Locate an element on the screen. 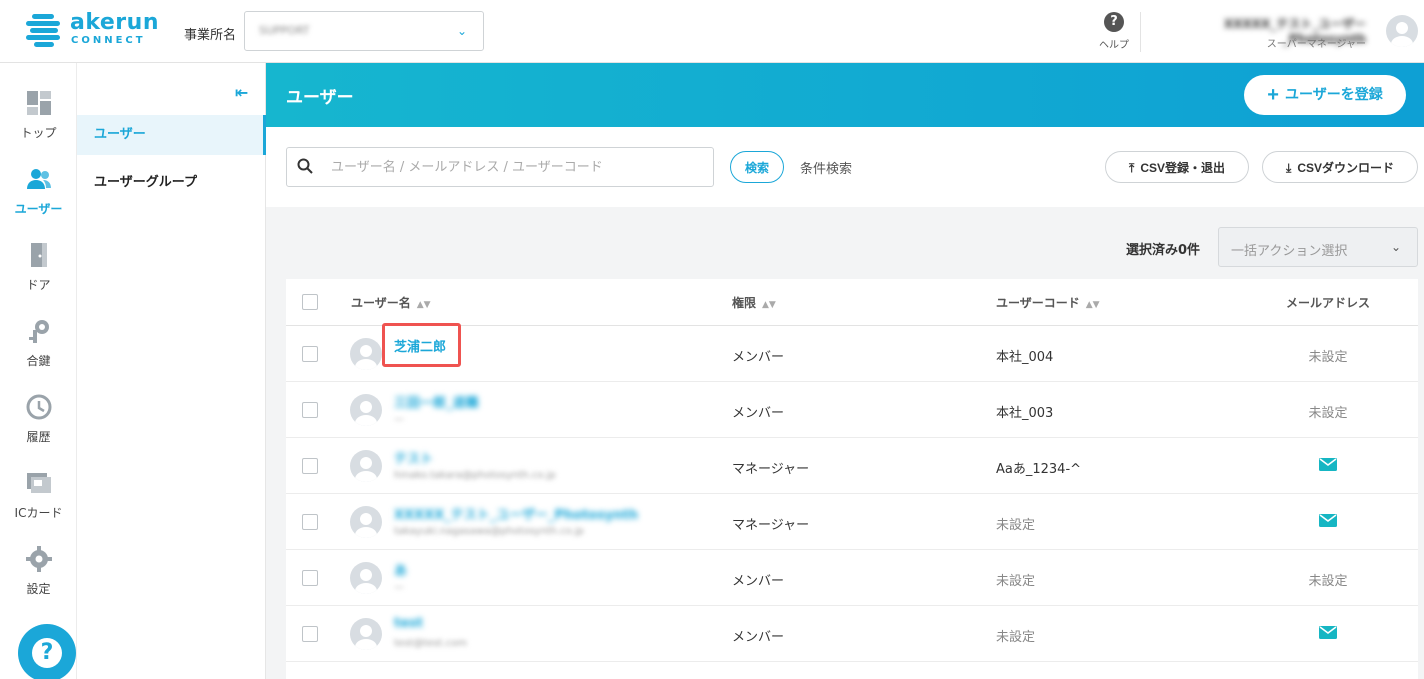  search-area: 検索 条件検索 ⤒ CSV登録・退出 ⤓ CSVダウンロード is located at coordinates (845, 167).